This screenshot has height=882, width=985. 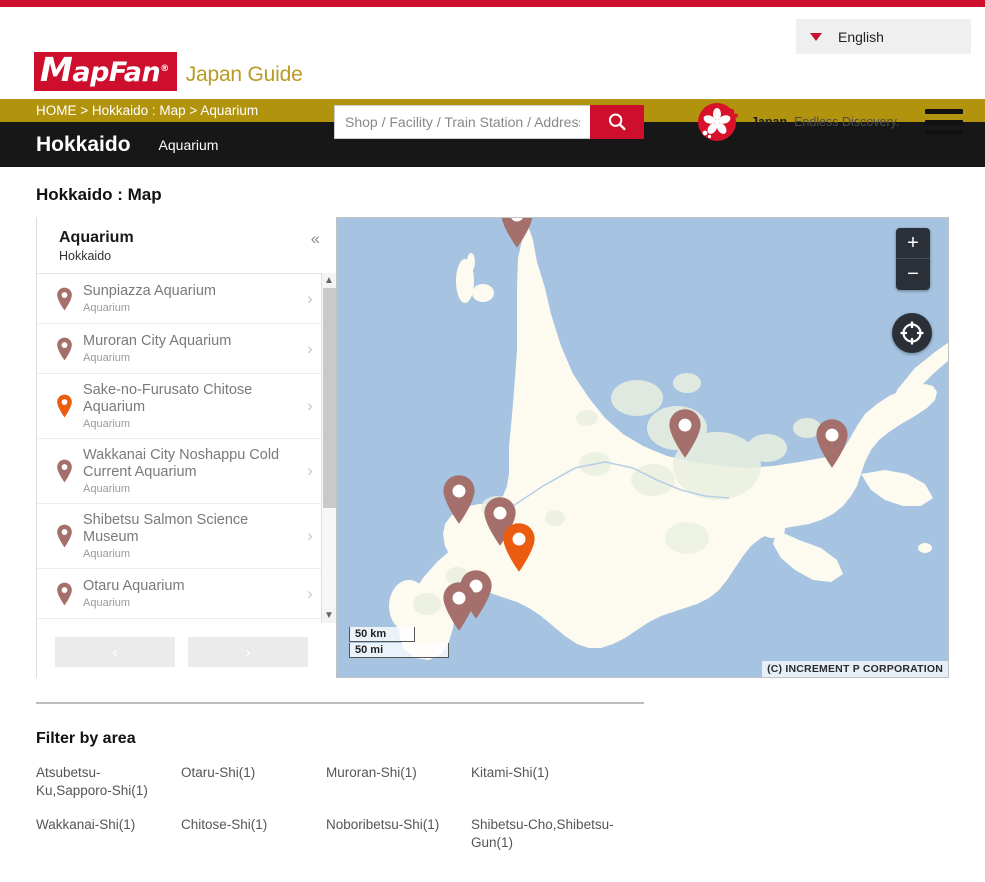 I want to click on map-zoom-controls: + −, so click(x=913, y=259).